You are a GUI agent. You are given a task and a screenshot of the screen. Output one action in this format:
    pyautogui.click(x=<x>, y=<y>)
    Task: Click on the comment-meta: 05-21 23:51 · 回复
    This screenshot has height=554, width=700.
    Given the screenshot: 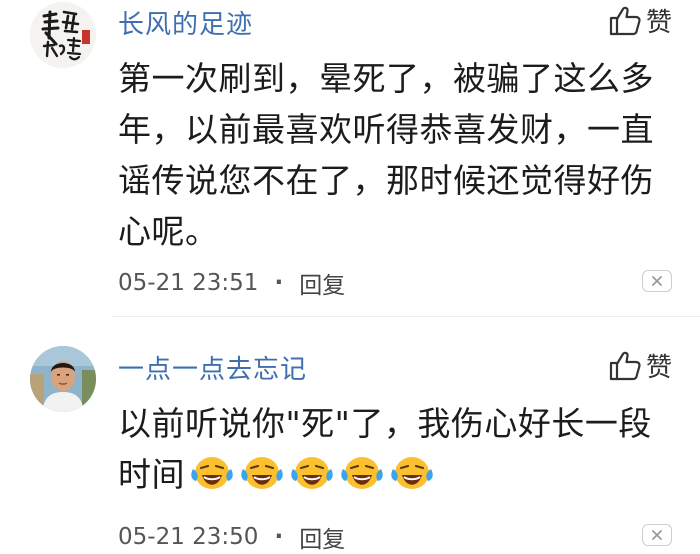 What is the action you would take?
    pyautogui.click(x=231, y=283)
    